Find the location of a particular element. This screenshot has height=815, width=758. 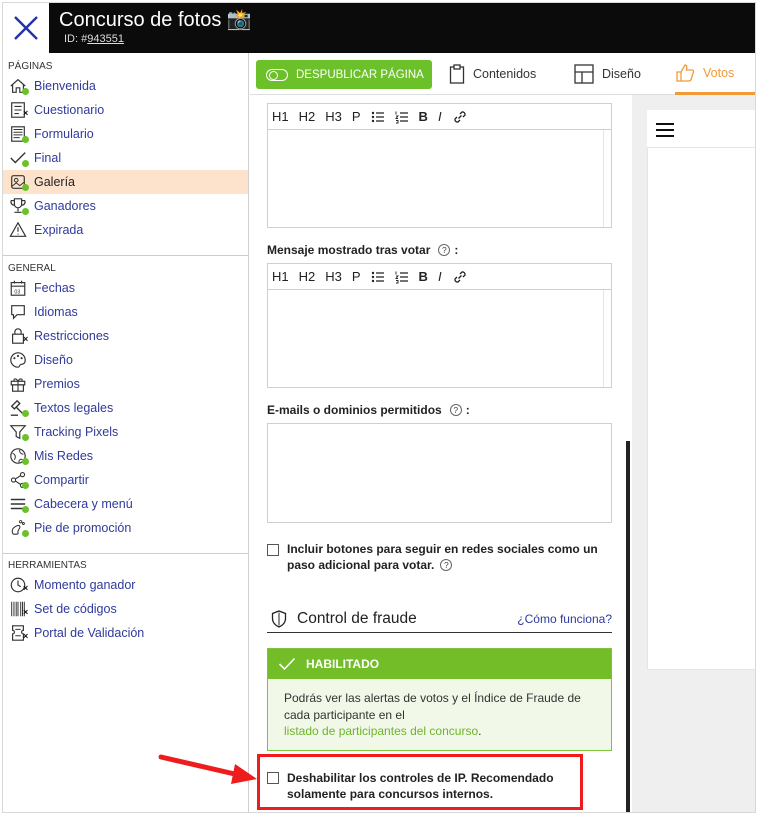

sidebar-item-pie-de-promoción: Pie de promoción is located at coordinates (125, 528).